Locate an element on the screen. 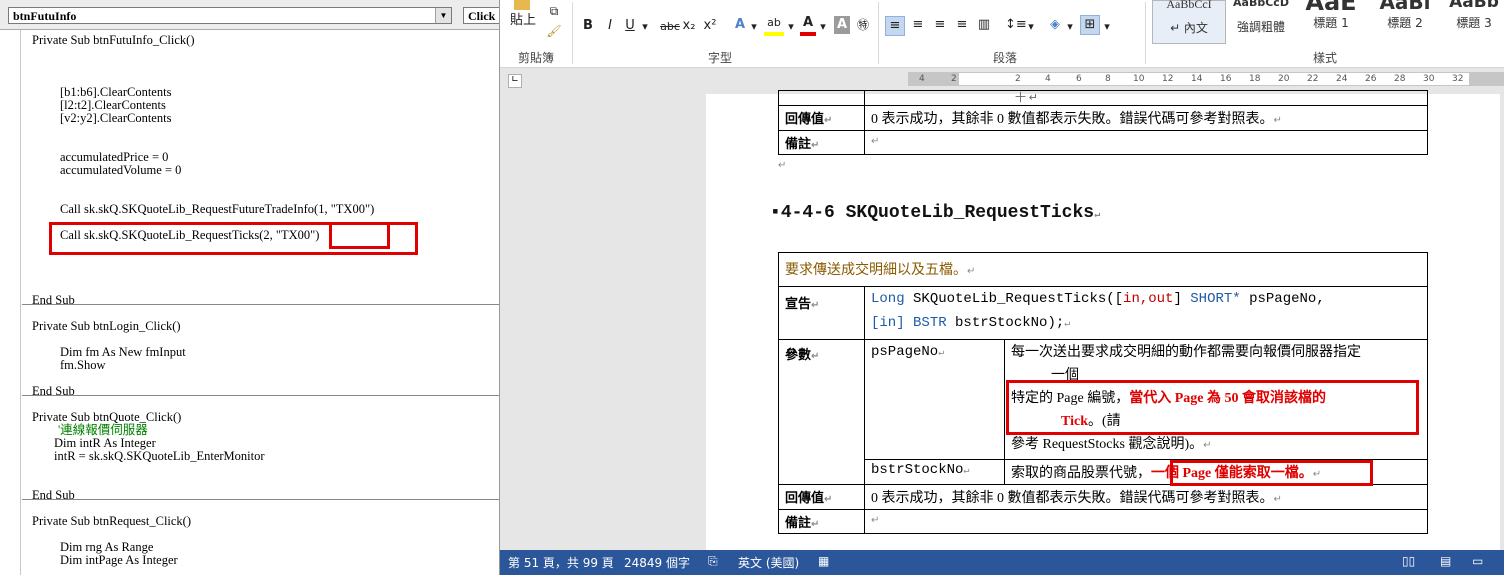  note-cell: ↵ is located at coordinates (1146, 142).